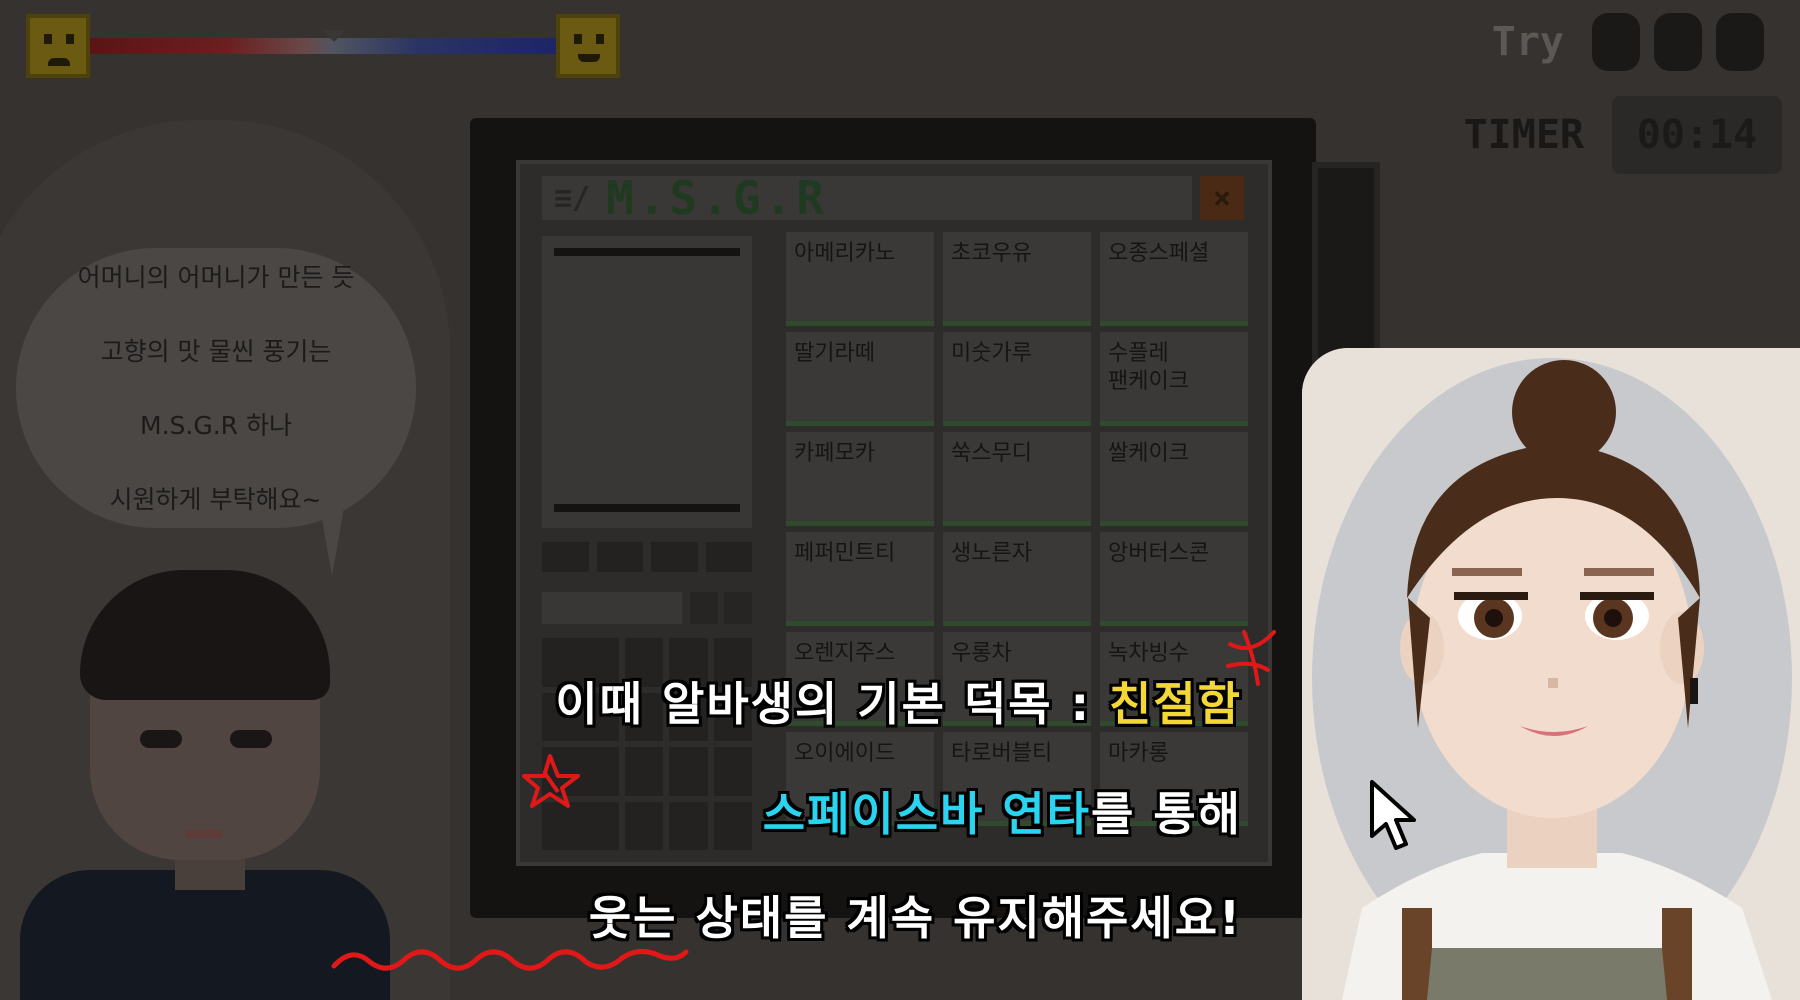 This screenshot has height=1000, width=1800. I want to click on pos-mark-icon: ≡/, so click(572, 198).